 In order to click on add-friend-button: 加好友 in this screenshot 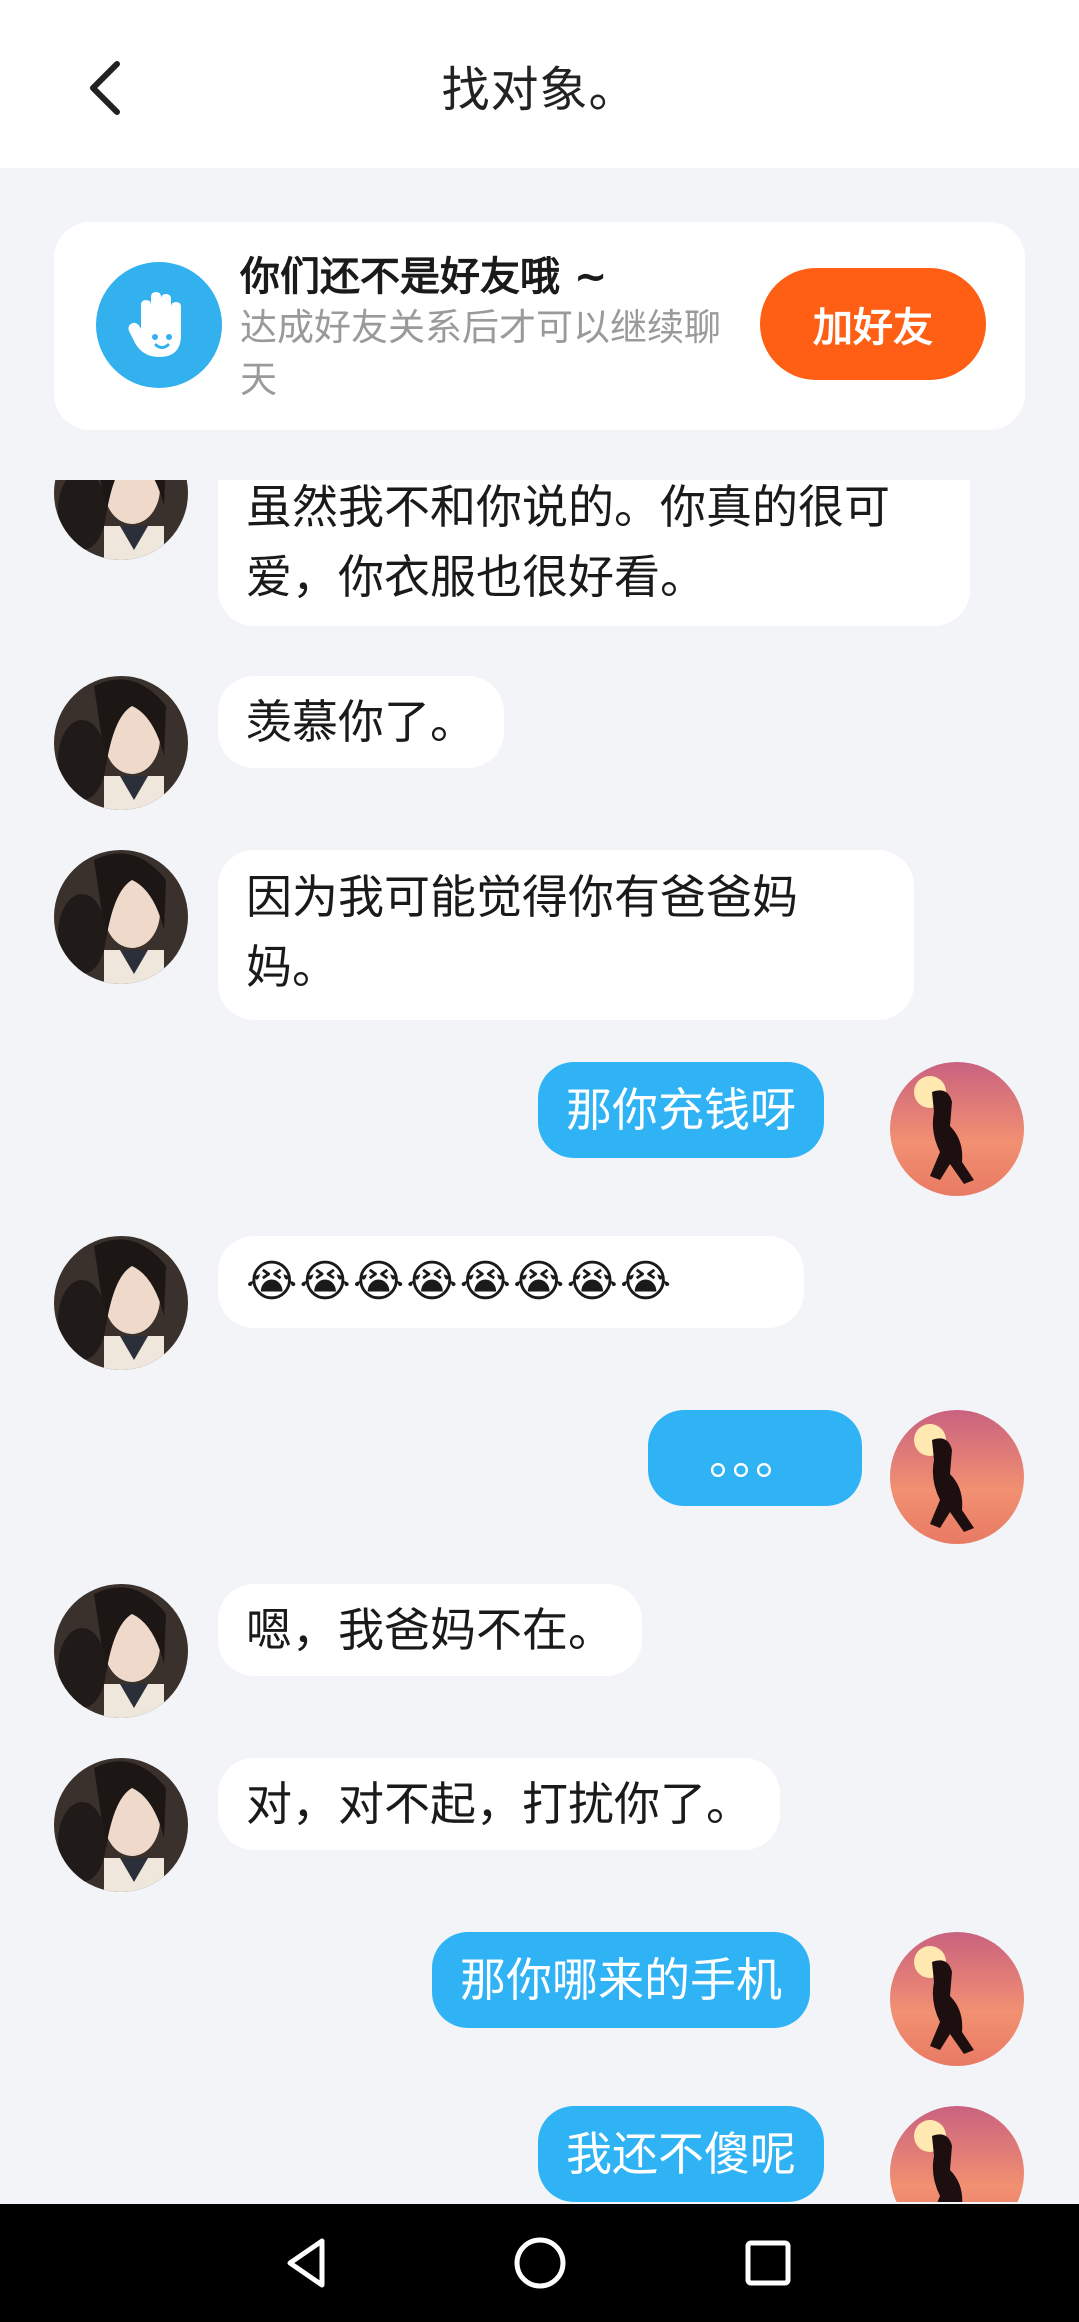, I will do `click(873, 324)`.